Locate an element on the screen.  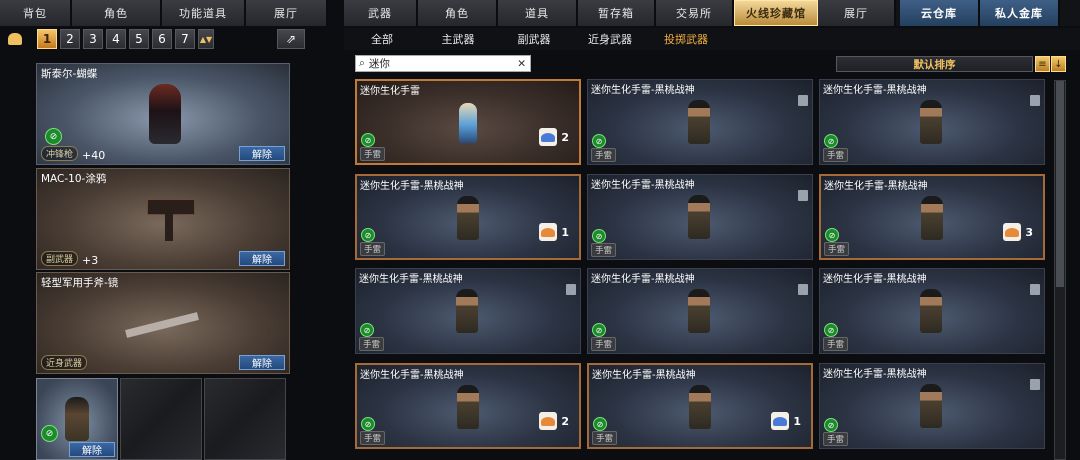
weapon-grip is located at coordinates (169, 227).